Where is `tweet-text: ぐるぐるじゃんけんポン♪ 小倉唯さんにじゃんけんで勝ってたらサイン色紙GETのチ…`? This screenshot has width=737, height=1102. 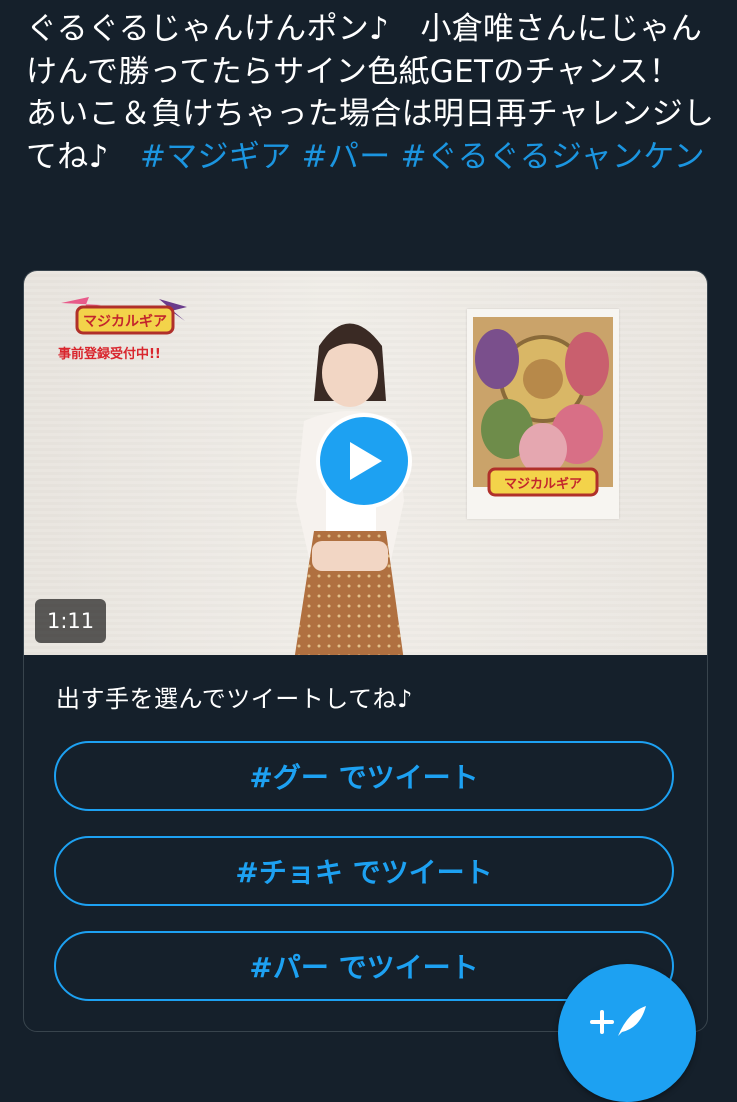 tweet-text: ぐるぐるじゃんけんポン♪ 小倉唯さんにじゃんけんで勝ってたらサイン色紙GETのチ… is located at coordinates (371, 93).